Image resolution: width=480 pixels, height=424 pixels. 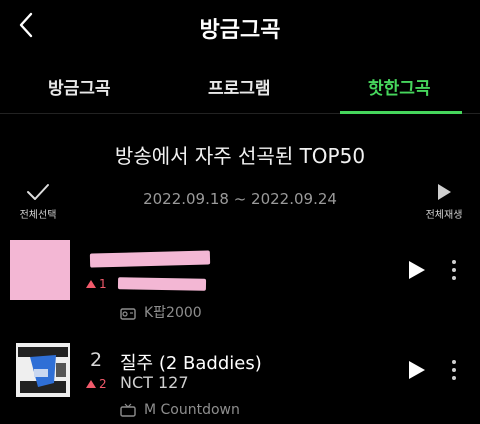 I want to click on program-name: M Countdown, so click(x=192, y=410).